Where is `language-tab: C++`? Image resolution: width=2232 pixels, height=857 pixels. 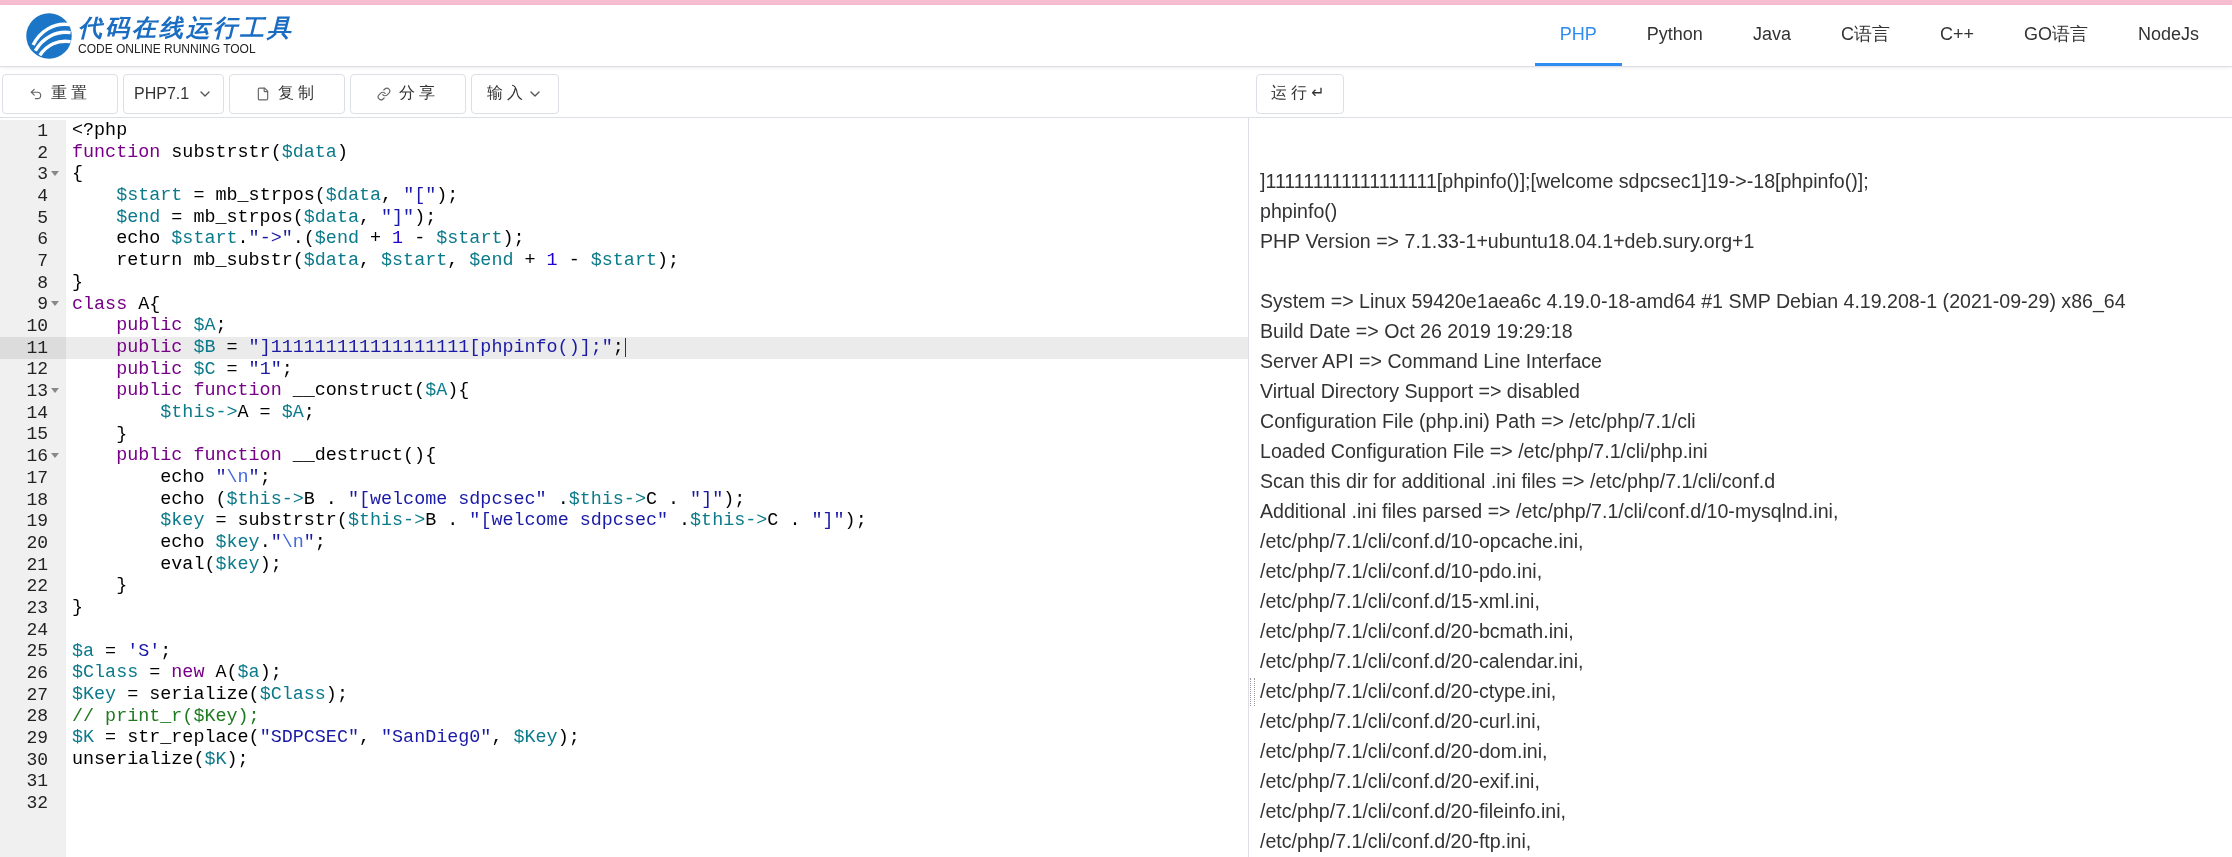 language-tab: C++ is located at coordinates (1956, 35).